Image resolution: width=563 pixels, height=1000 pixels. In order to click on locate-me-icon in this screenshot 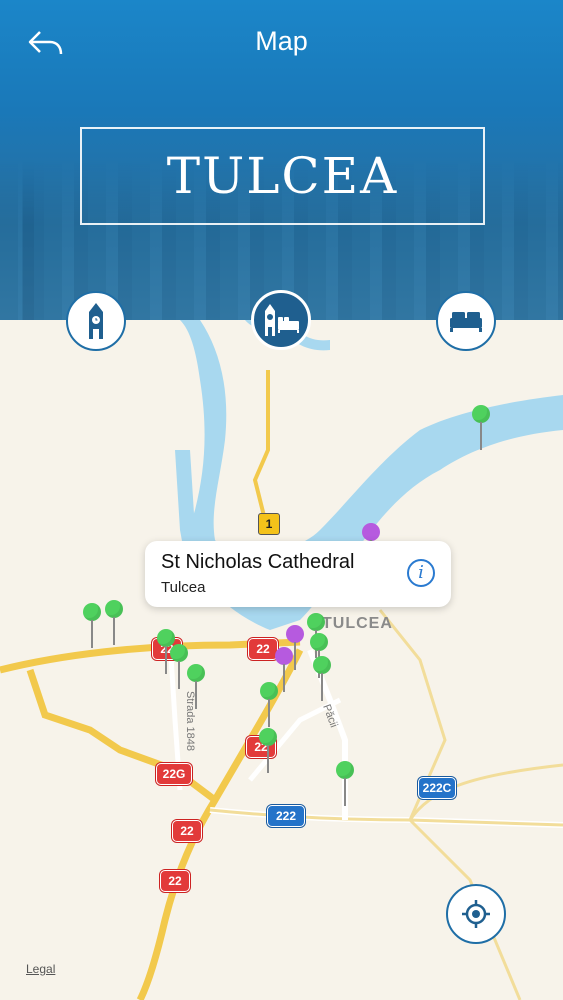, I will do `click(476, 914)`.